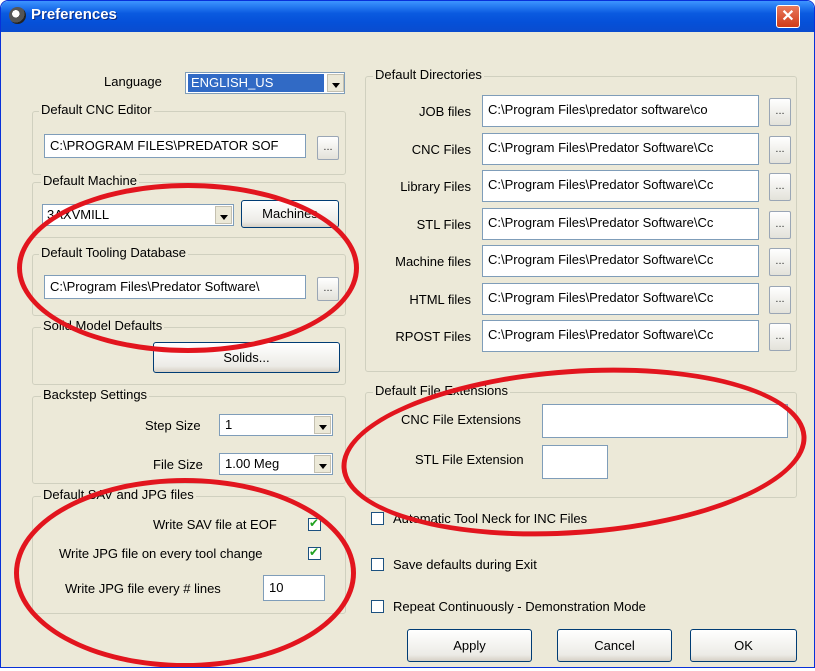  I want to click on save-defaults-label: Save defaults during Exit, so click(465, 564).